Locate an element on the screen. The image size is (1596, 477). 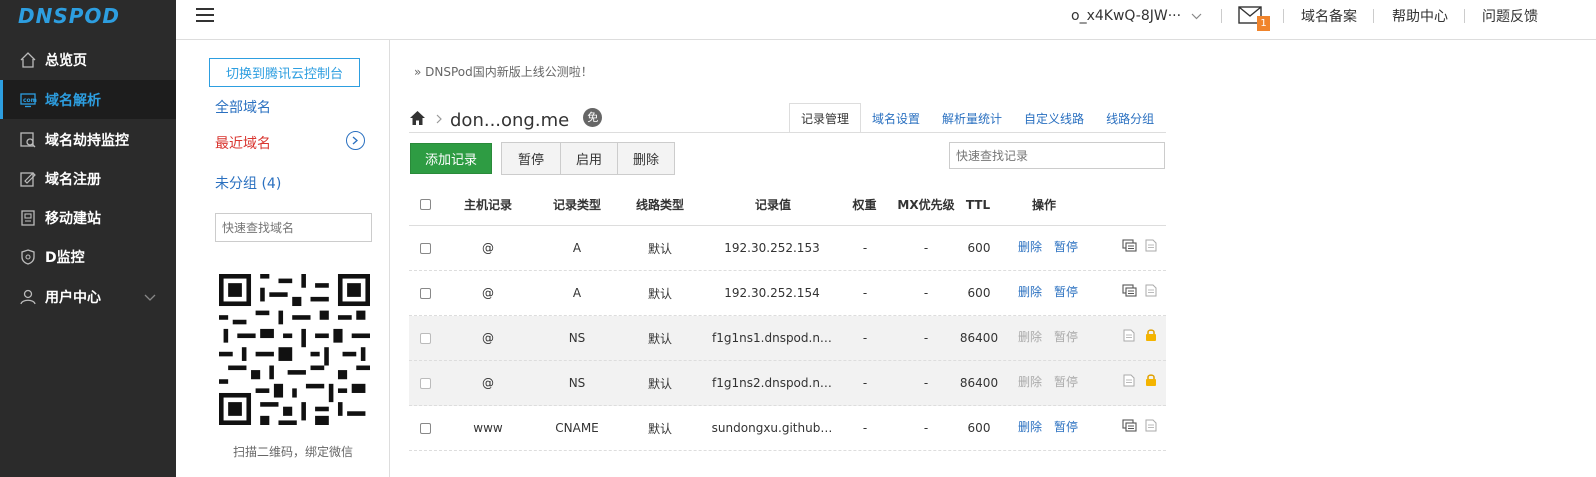
svg-text: com is located at coordinates (30, 100).